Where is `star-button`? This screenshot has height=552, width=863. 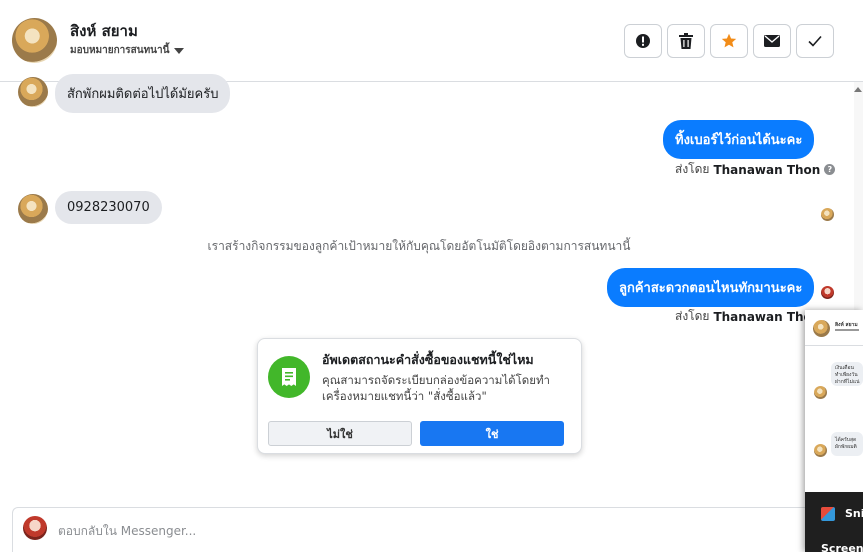
star-button is located at coordinates (729, 41).